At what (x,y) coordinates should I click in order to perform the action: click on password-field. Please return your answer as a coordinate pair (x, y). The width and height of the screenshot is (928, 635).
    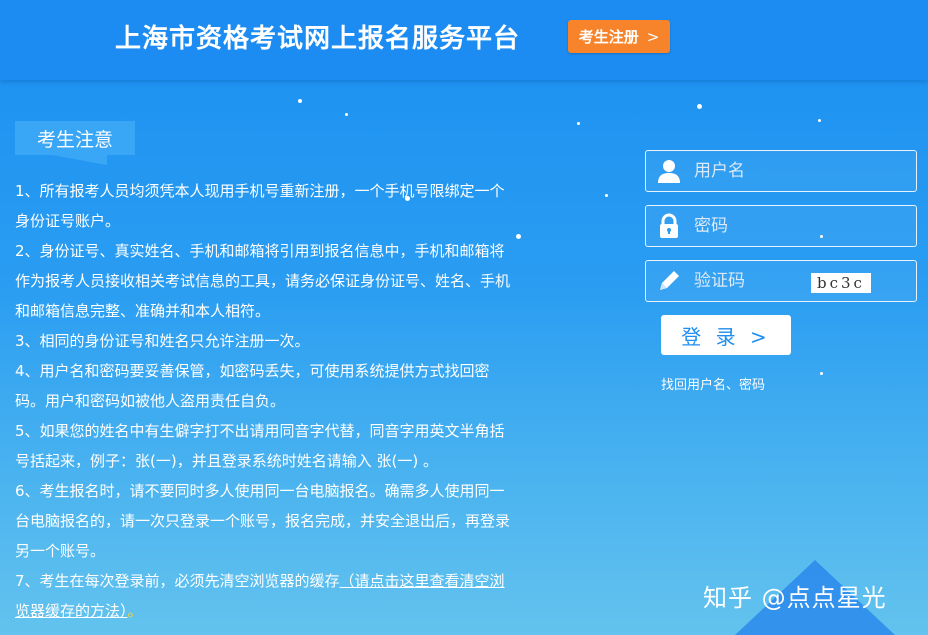
    Looking at the image, I should click on (781, 226).